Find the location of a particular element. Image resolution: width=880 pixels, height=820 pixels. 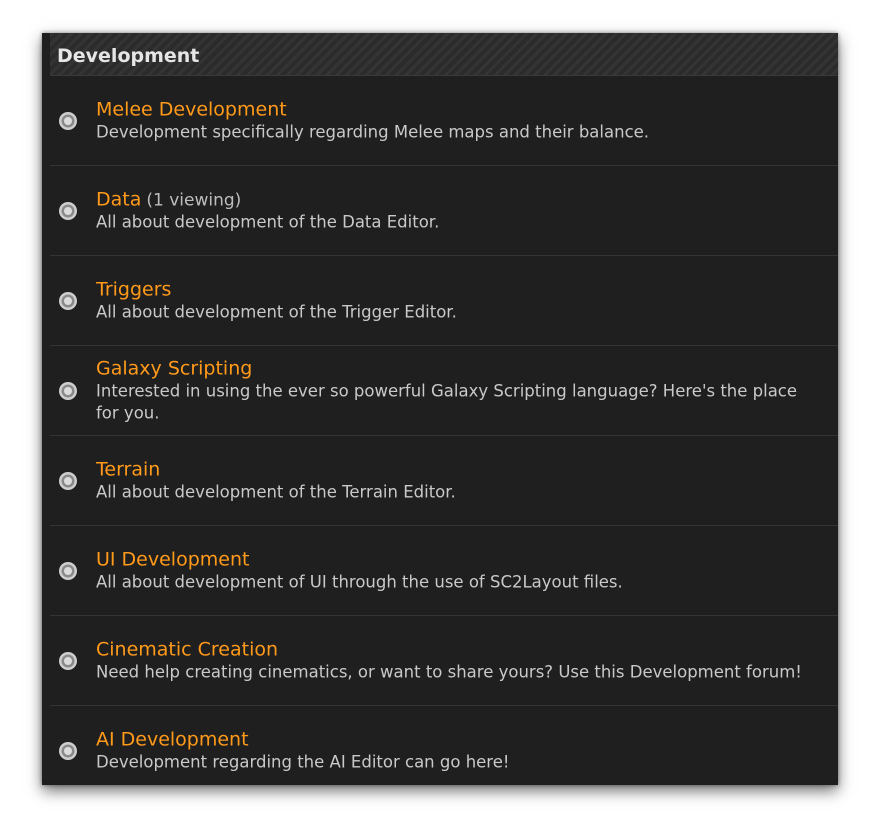

forum-title-line: Cinematic Creation is located at coordinates (459, 649).